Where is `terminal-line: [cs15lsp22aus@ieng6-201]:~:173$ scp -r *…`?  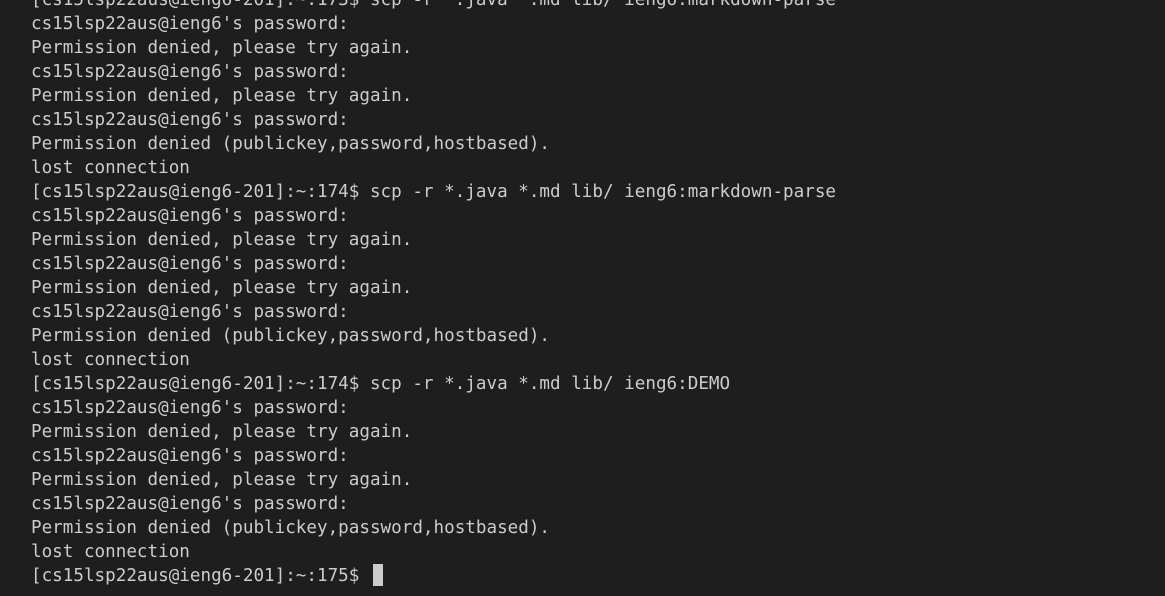
terminal-line: [cs15lsp22aus@ieng6-201]:~:173$ scp -r *… is located at coordinates (434, 5).